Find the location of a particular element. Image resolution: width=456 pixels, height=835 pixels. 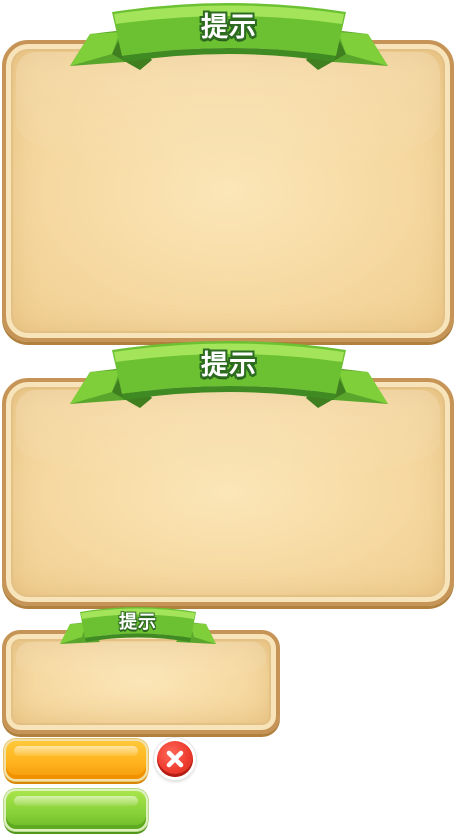

orange-button is located at coordinates (76, 760).